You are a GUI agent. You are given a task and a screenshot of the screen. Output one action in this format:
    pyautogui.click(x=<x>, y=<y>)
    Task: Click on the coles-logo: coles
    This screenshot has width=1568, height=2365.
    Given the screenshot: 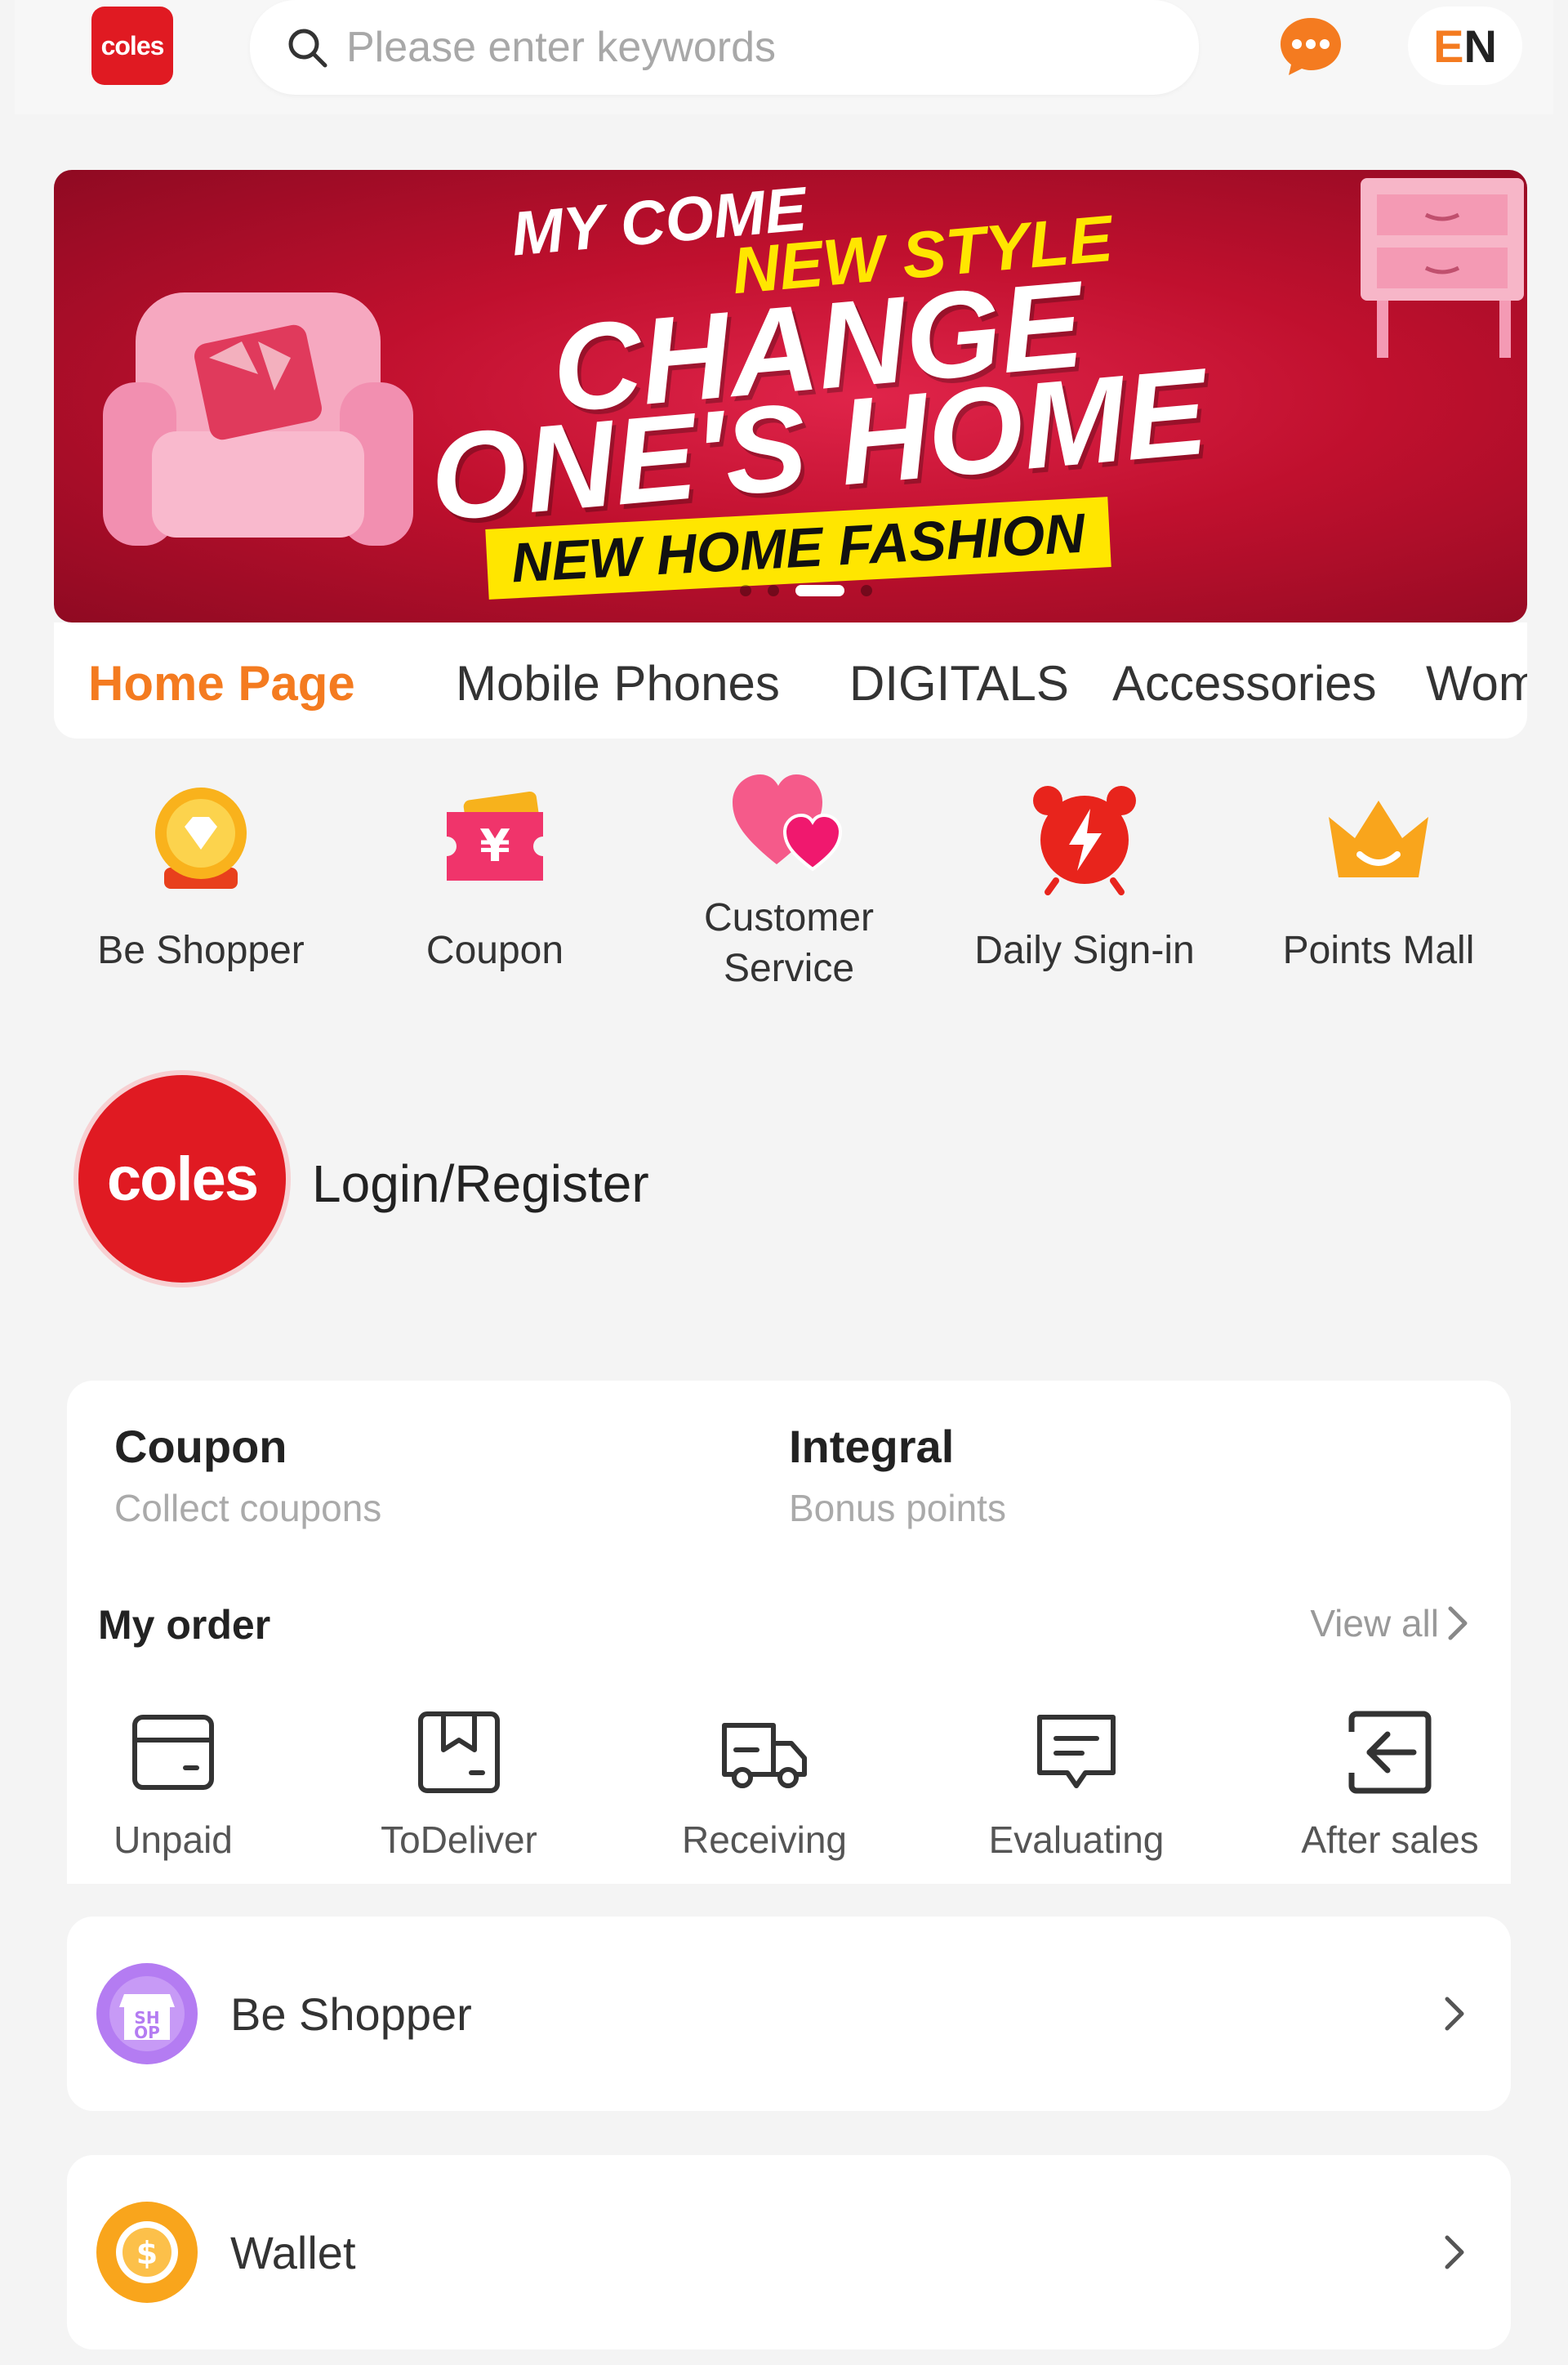 What is the action you would take?
    pyautogui.click(x=132, y=46)
    